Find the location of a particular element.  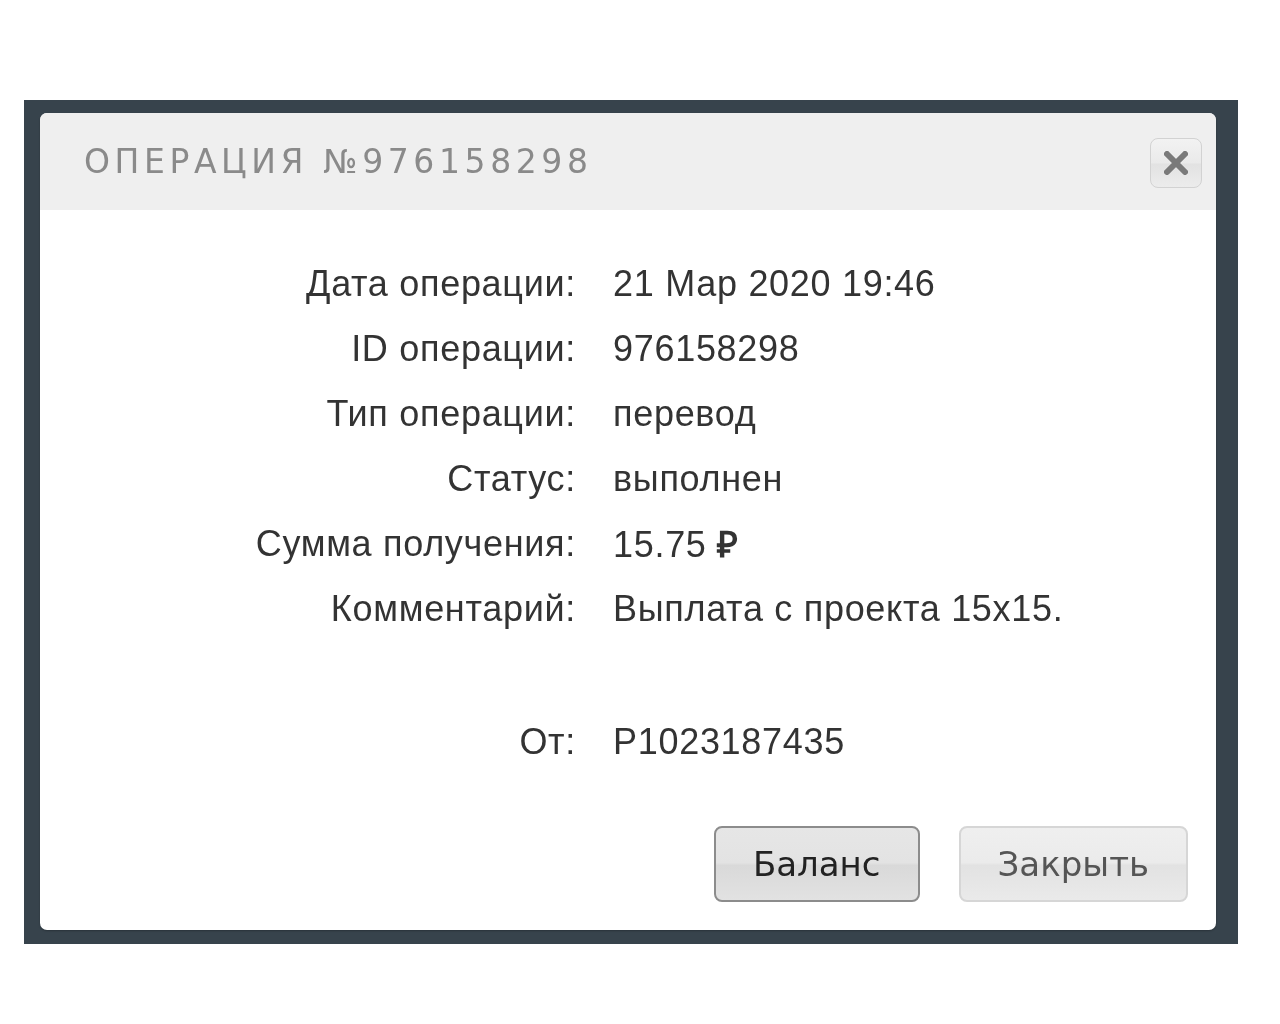

field-value: выполнен is located at coordinates (698, 478).